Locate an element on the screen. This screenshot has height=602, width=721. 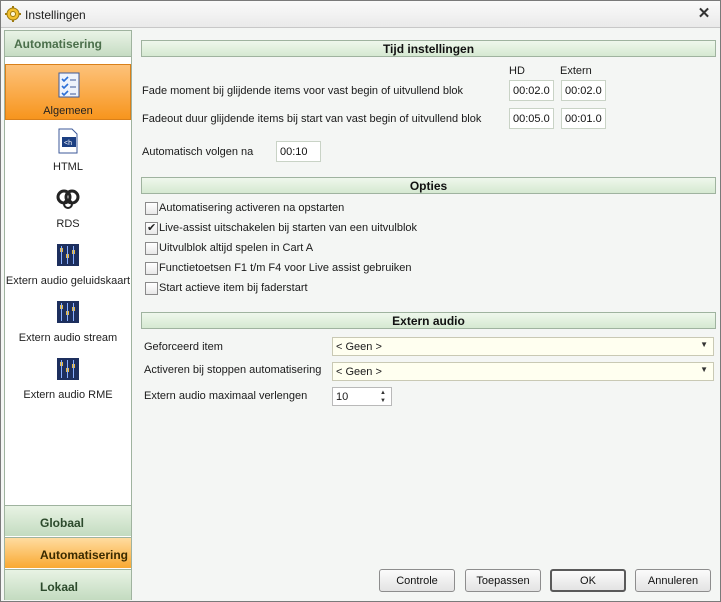
nav-section-lokaal: Lokaal is located at coordinates (68, 584).